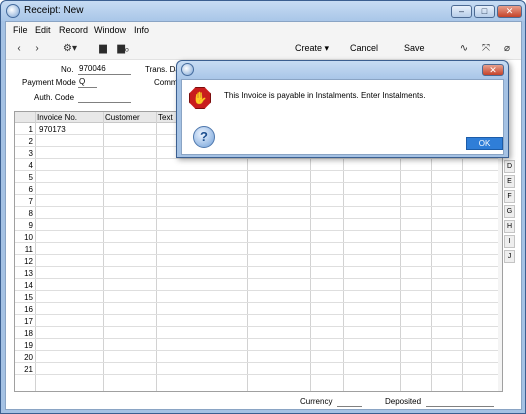 The image size is (526, 414). Describe the element at coordinates (49, 82) in the screenshot. I see `payment-mode-label: Payment Mode` at that location.